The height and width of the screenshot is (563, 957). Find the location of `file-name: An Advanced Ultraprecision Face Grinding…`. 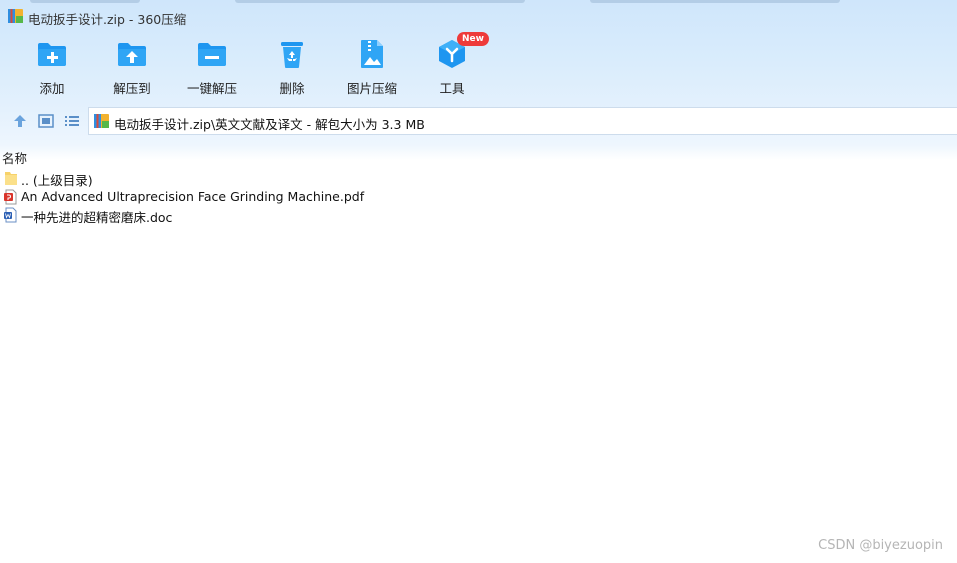

file-name: An Advanced Ultraprecision Face Grinding… is located at coordinates (193, 196).